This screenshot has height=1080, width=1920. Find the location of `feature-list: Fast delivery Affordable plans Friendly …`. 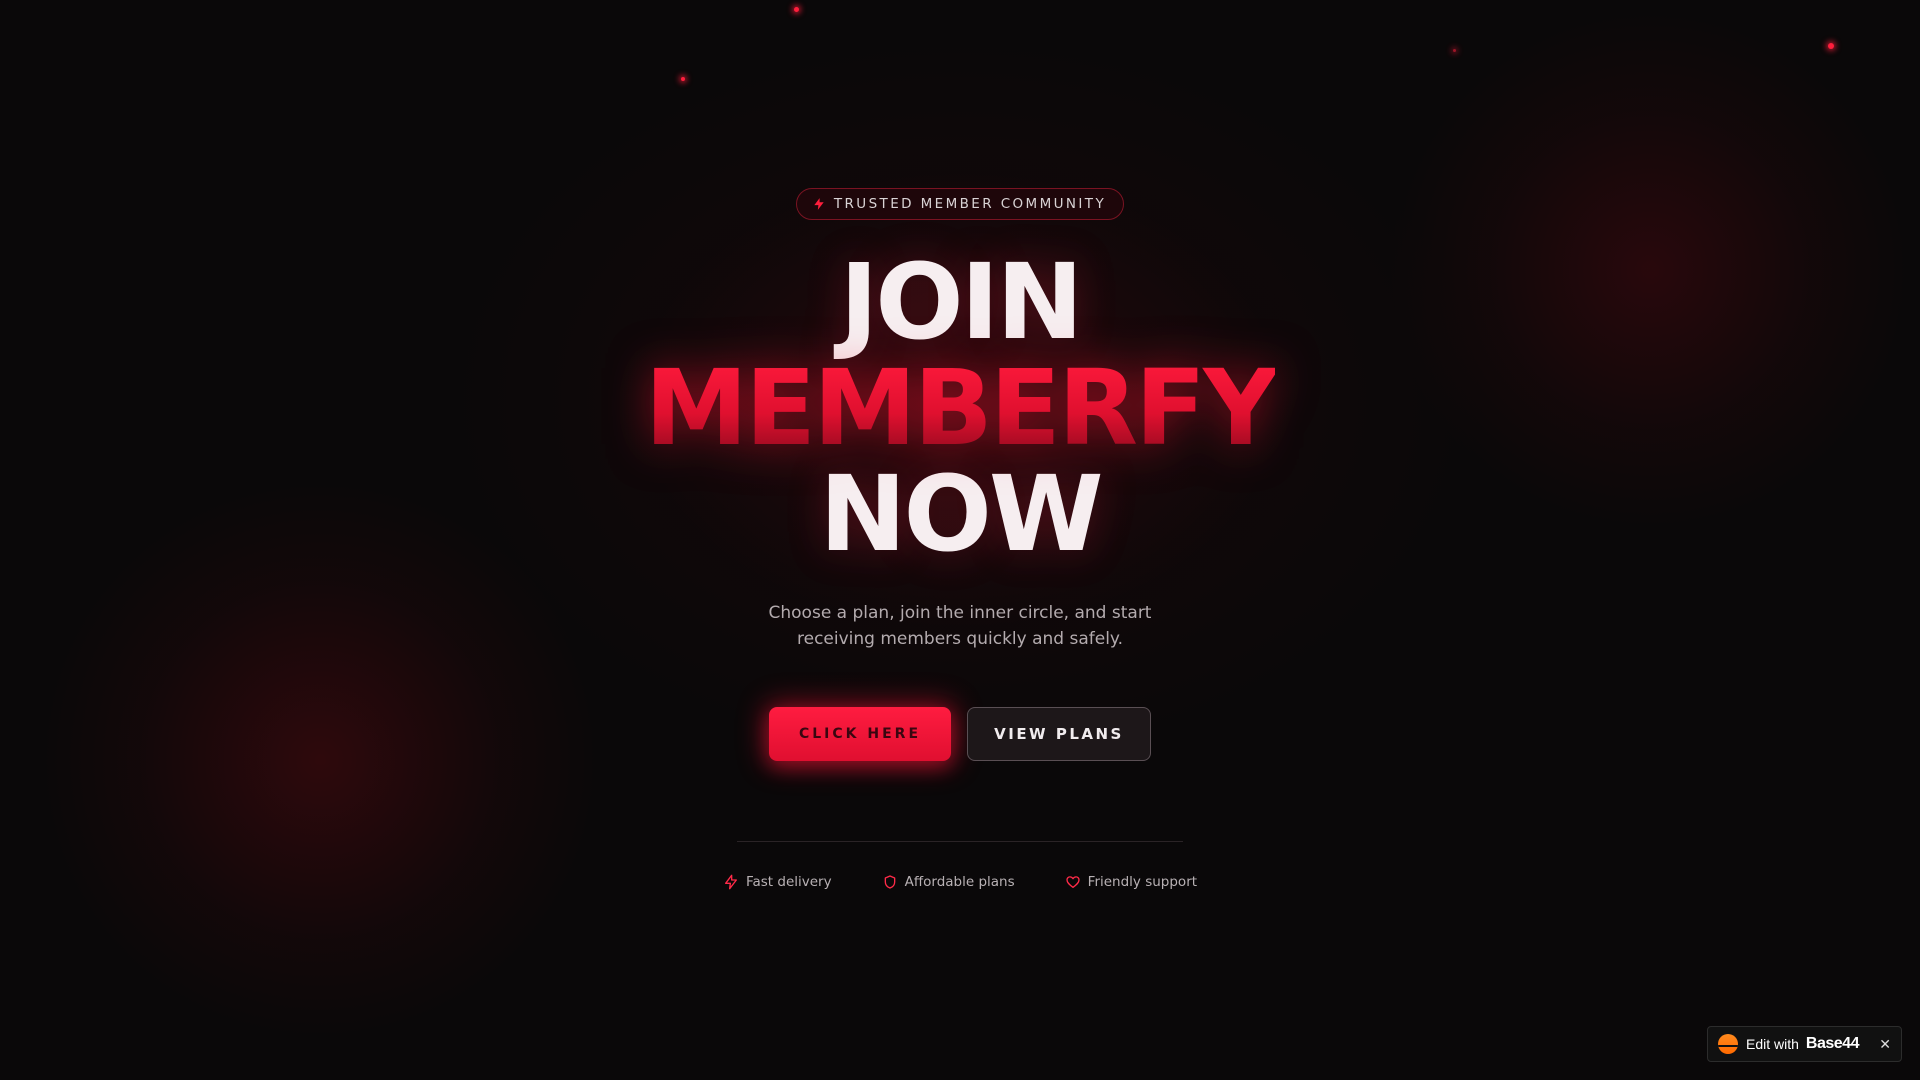

feature-list: Fast delivery Affordable plans Friendly … is located at coordinates (960, 882).